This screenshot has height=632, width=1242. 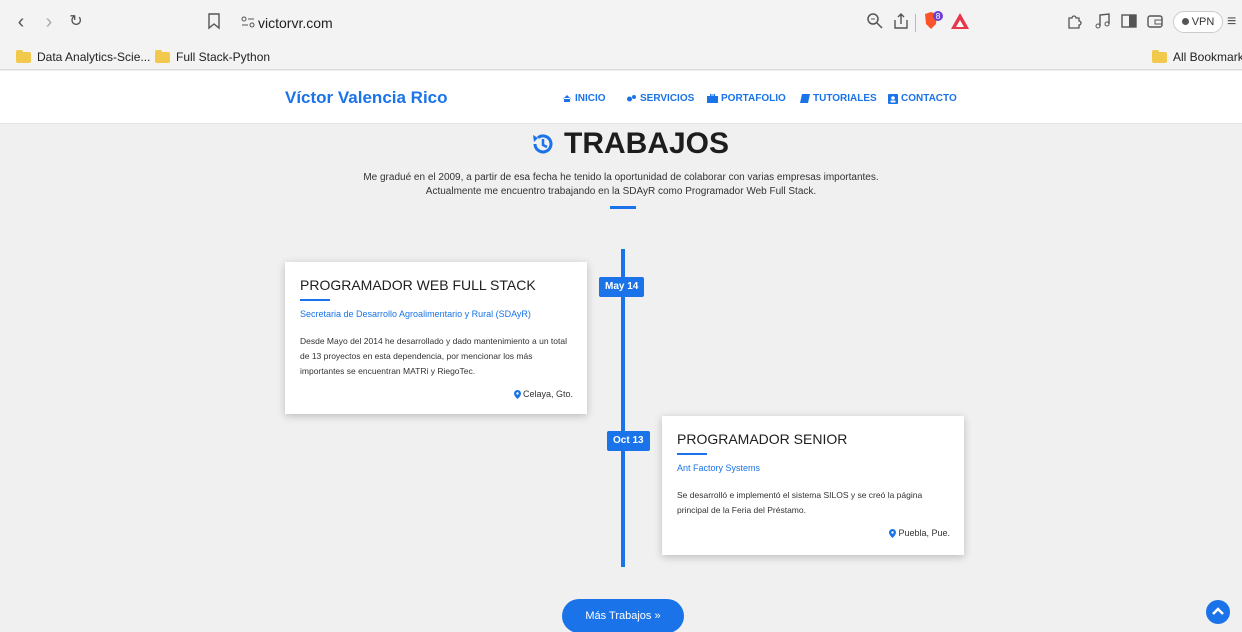 What do you see at coordinates (295, 23) in the screenshot?
I see `url-text: victorvr.com` at bounding box center [295, 23].